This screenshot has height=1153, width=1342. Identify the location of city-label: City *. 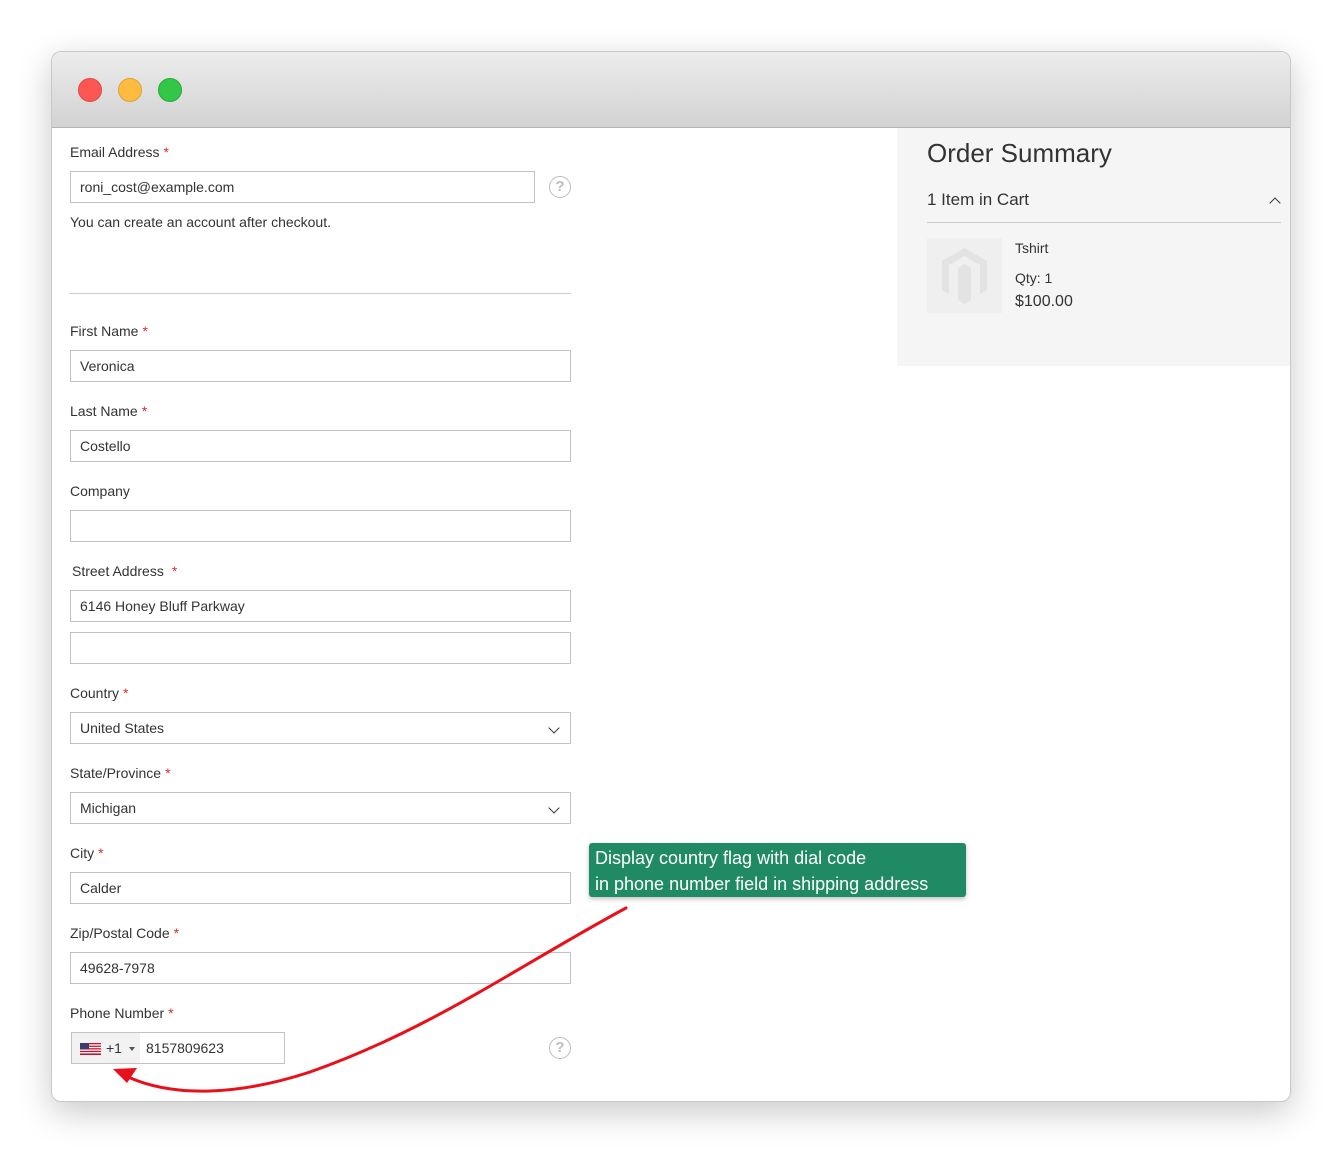
(87, 853).